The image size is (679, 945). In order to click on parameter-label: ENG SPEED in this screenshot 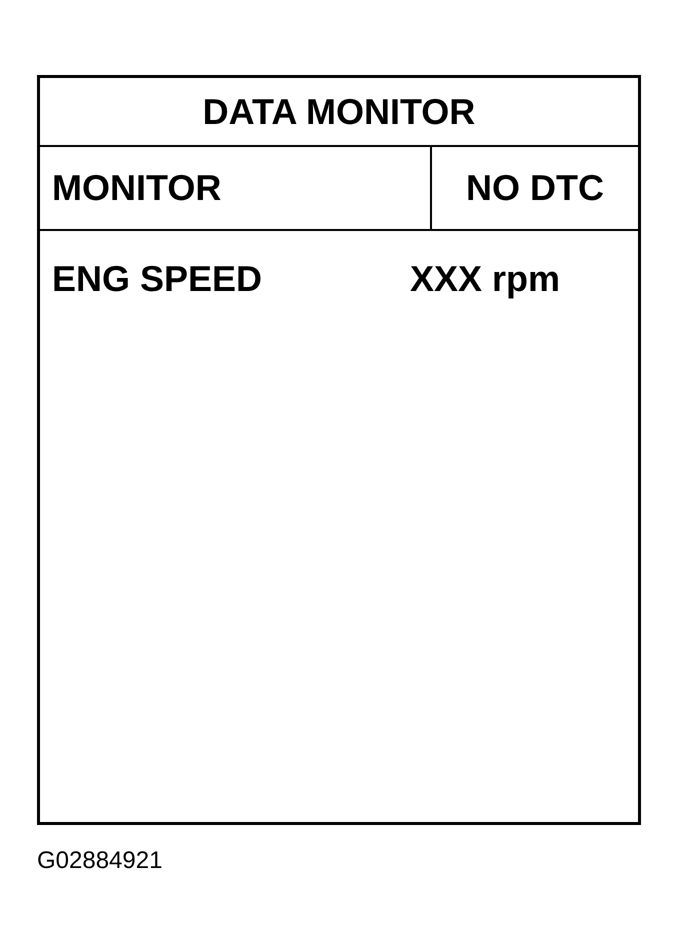, I will do `click(158, 279)`.